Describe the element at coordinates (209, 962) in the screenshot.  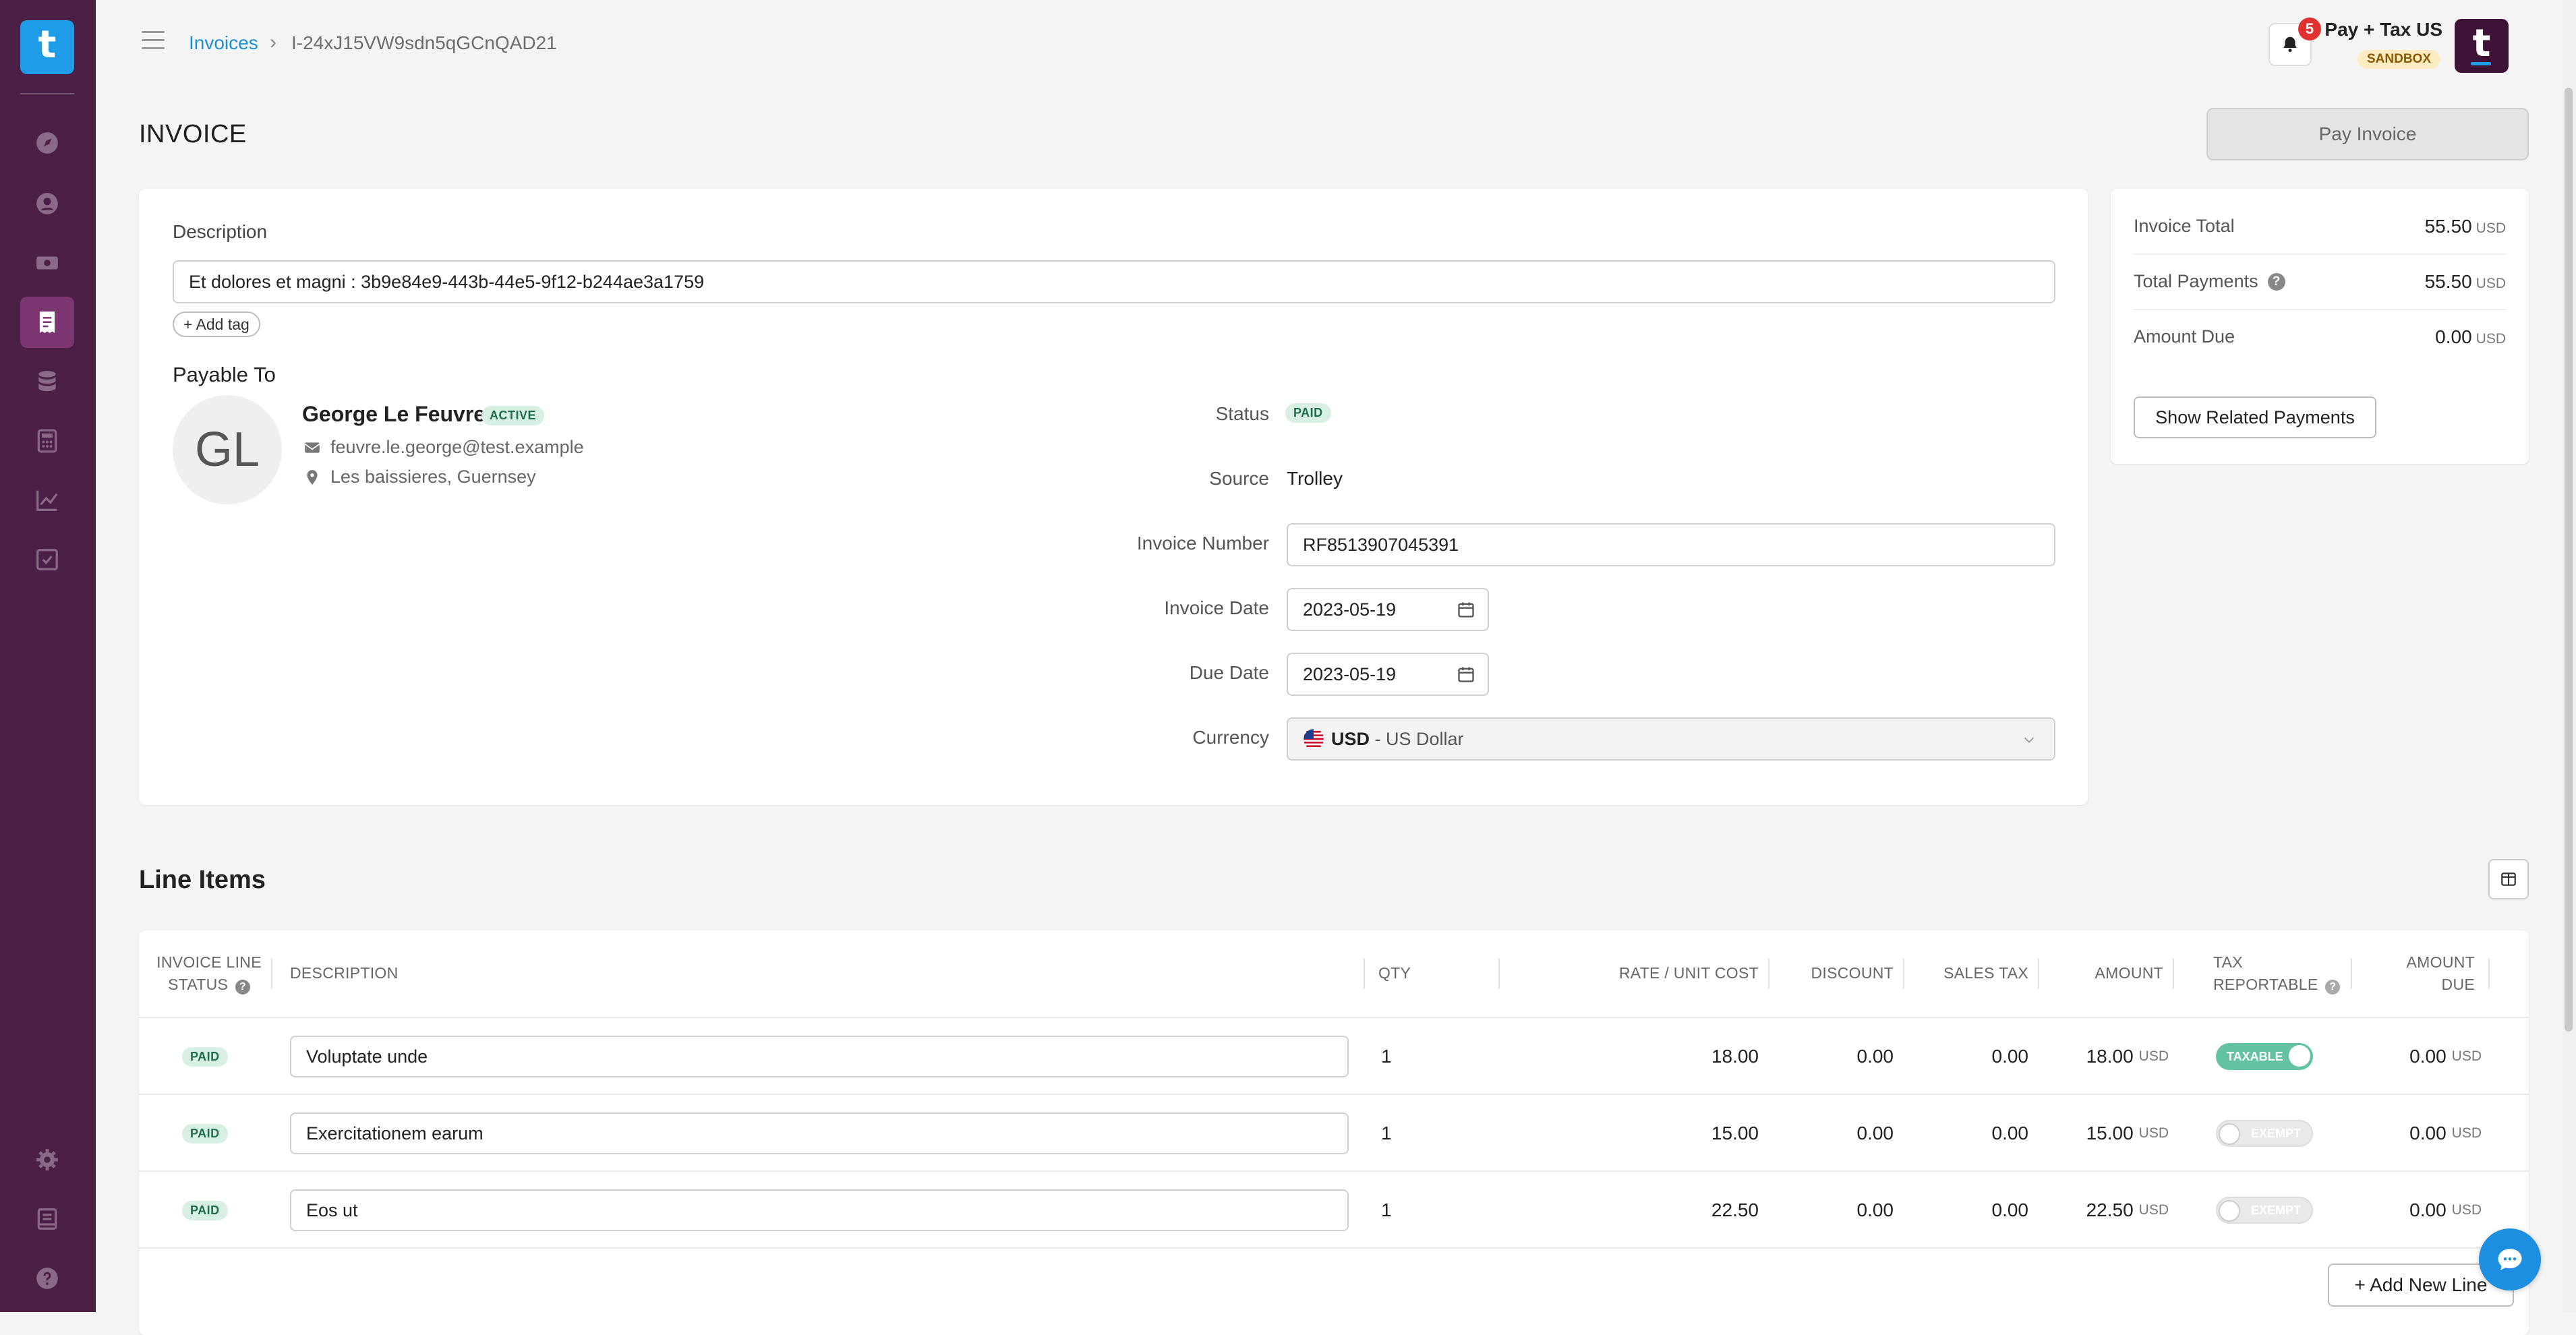
I see `header-text: INVOICE LINE` at that location.